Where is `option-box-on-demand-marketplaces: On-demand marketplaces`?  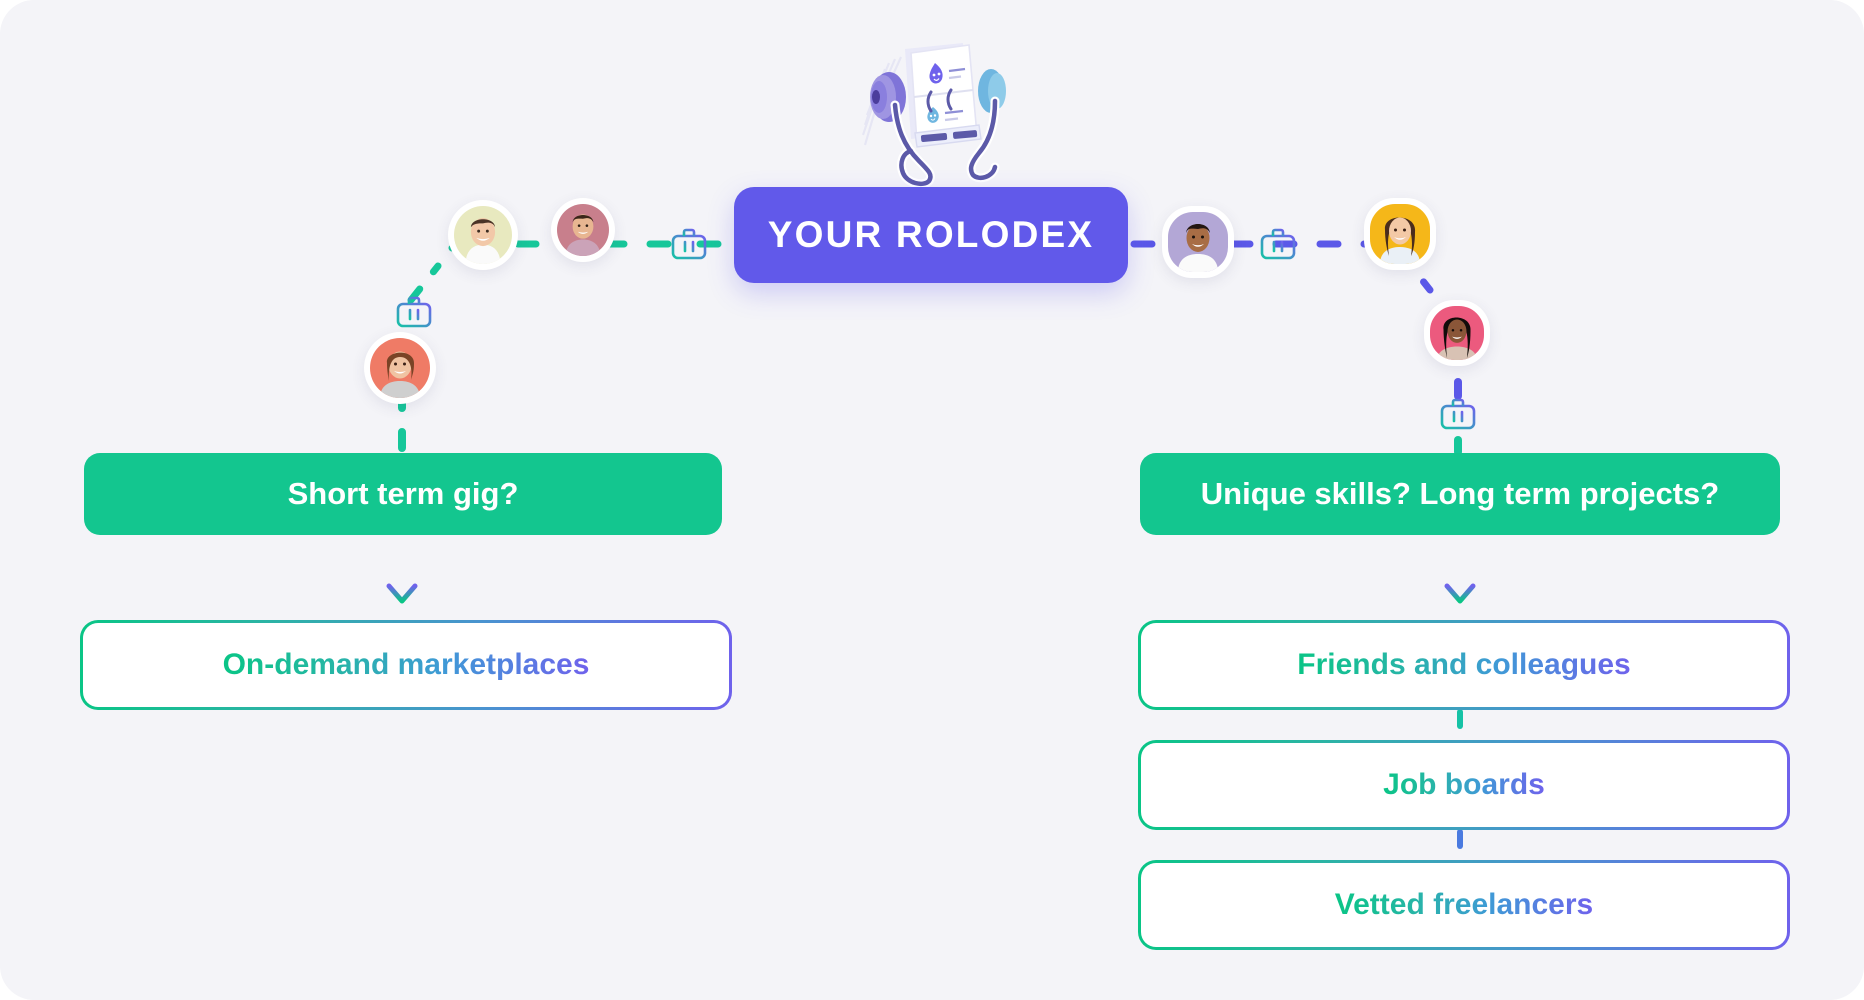
option-box-on-demand-marketplaces: On-demand marketplaces is located at coordinates (406, 665).